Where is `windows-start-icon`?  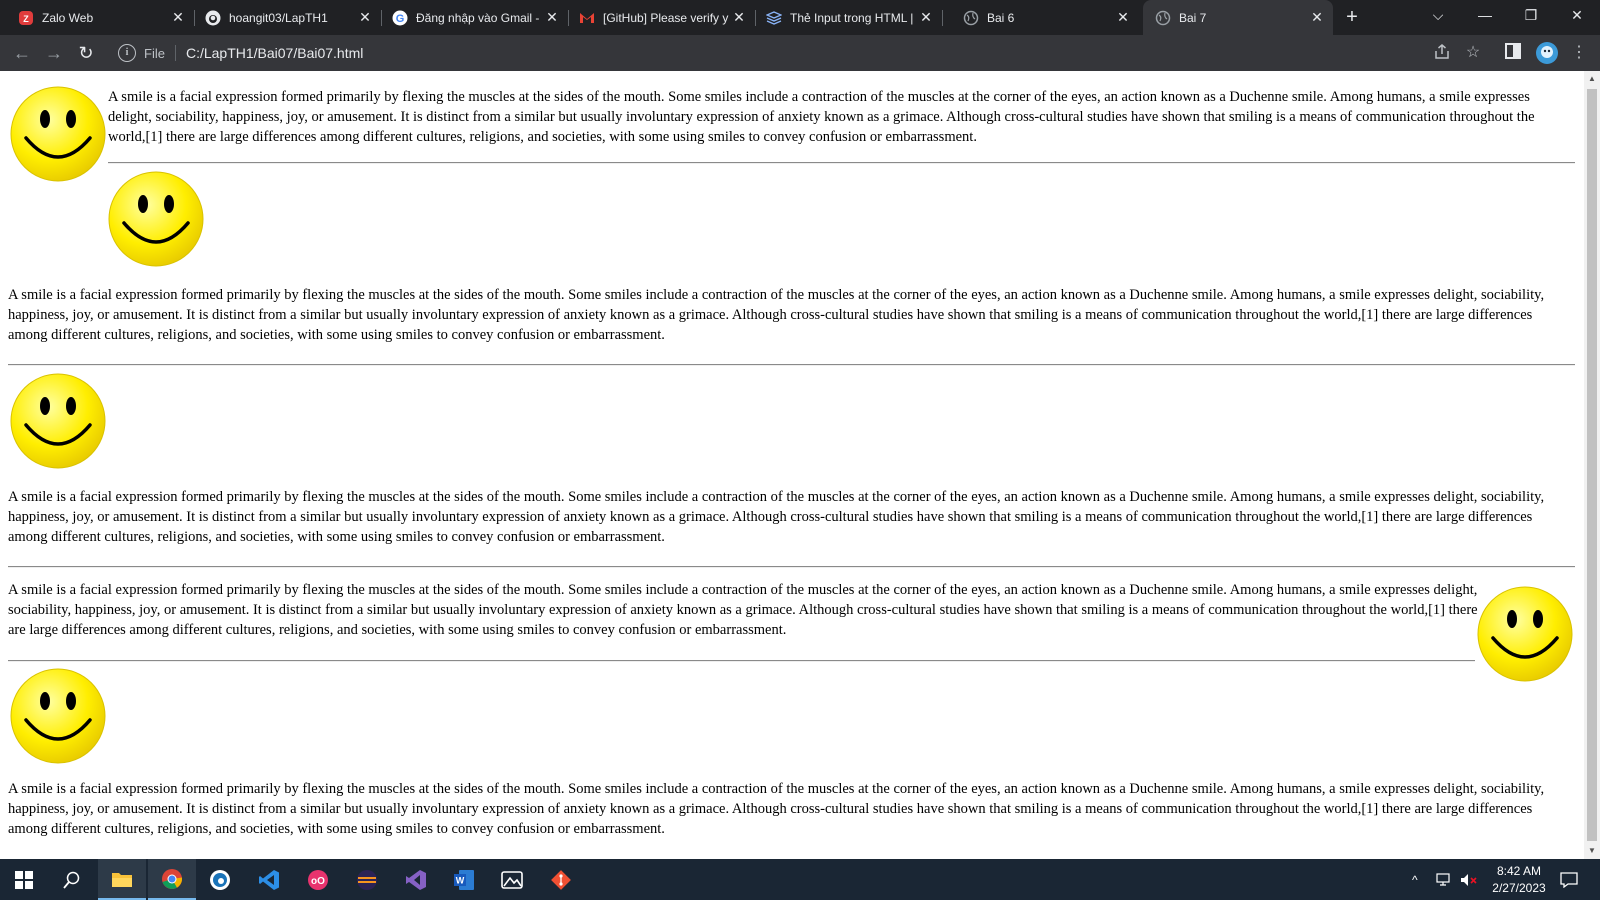 windows-start-icon is located at coordinates (24, 879).